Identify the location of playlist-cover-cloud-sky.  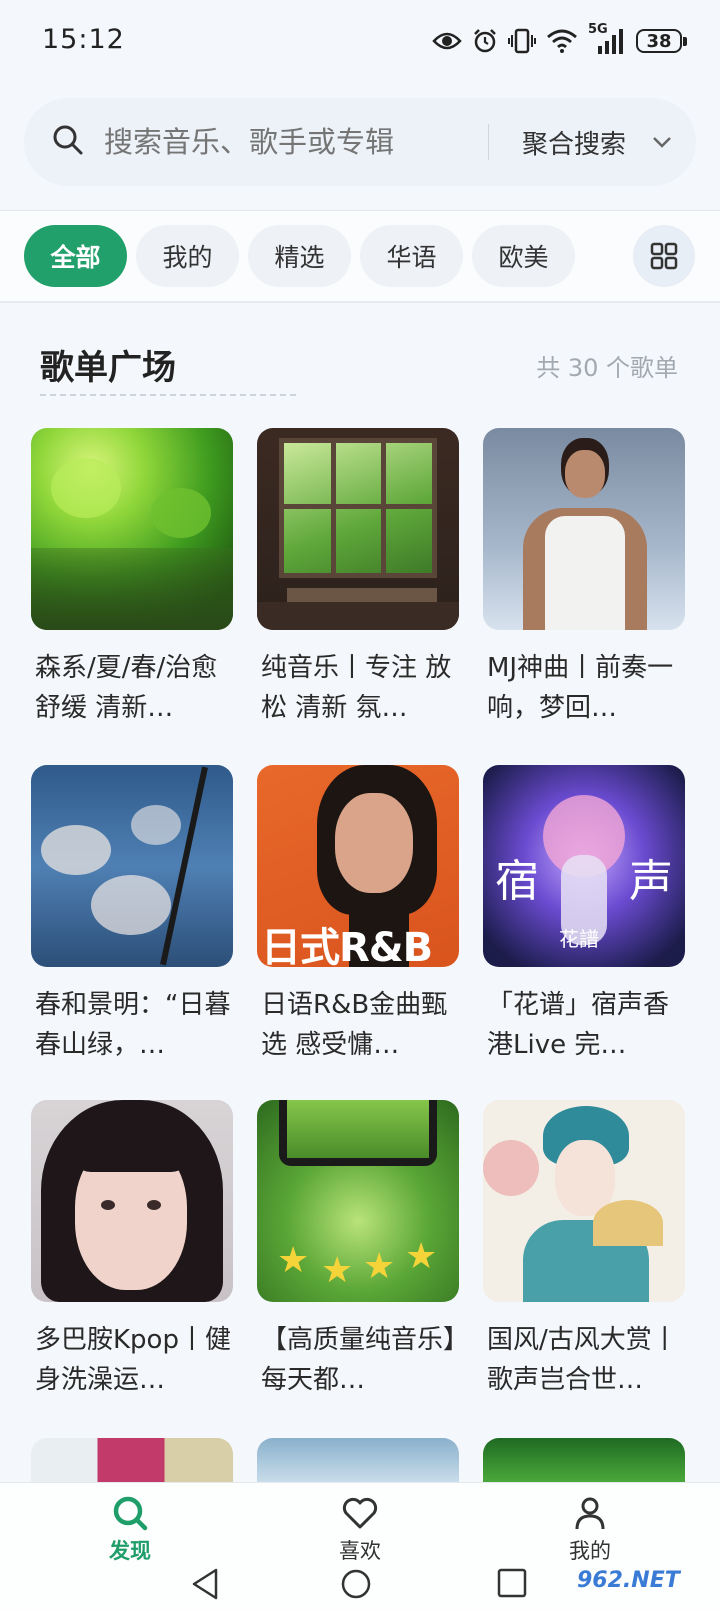
(358, 1460).